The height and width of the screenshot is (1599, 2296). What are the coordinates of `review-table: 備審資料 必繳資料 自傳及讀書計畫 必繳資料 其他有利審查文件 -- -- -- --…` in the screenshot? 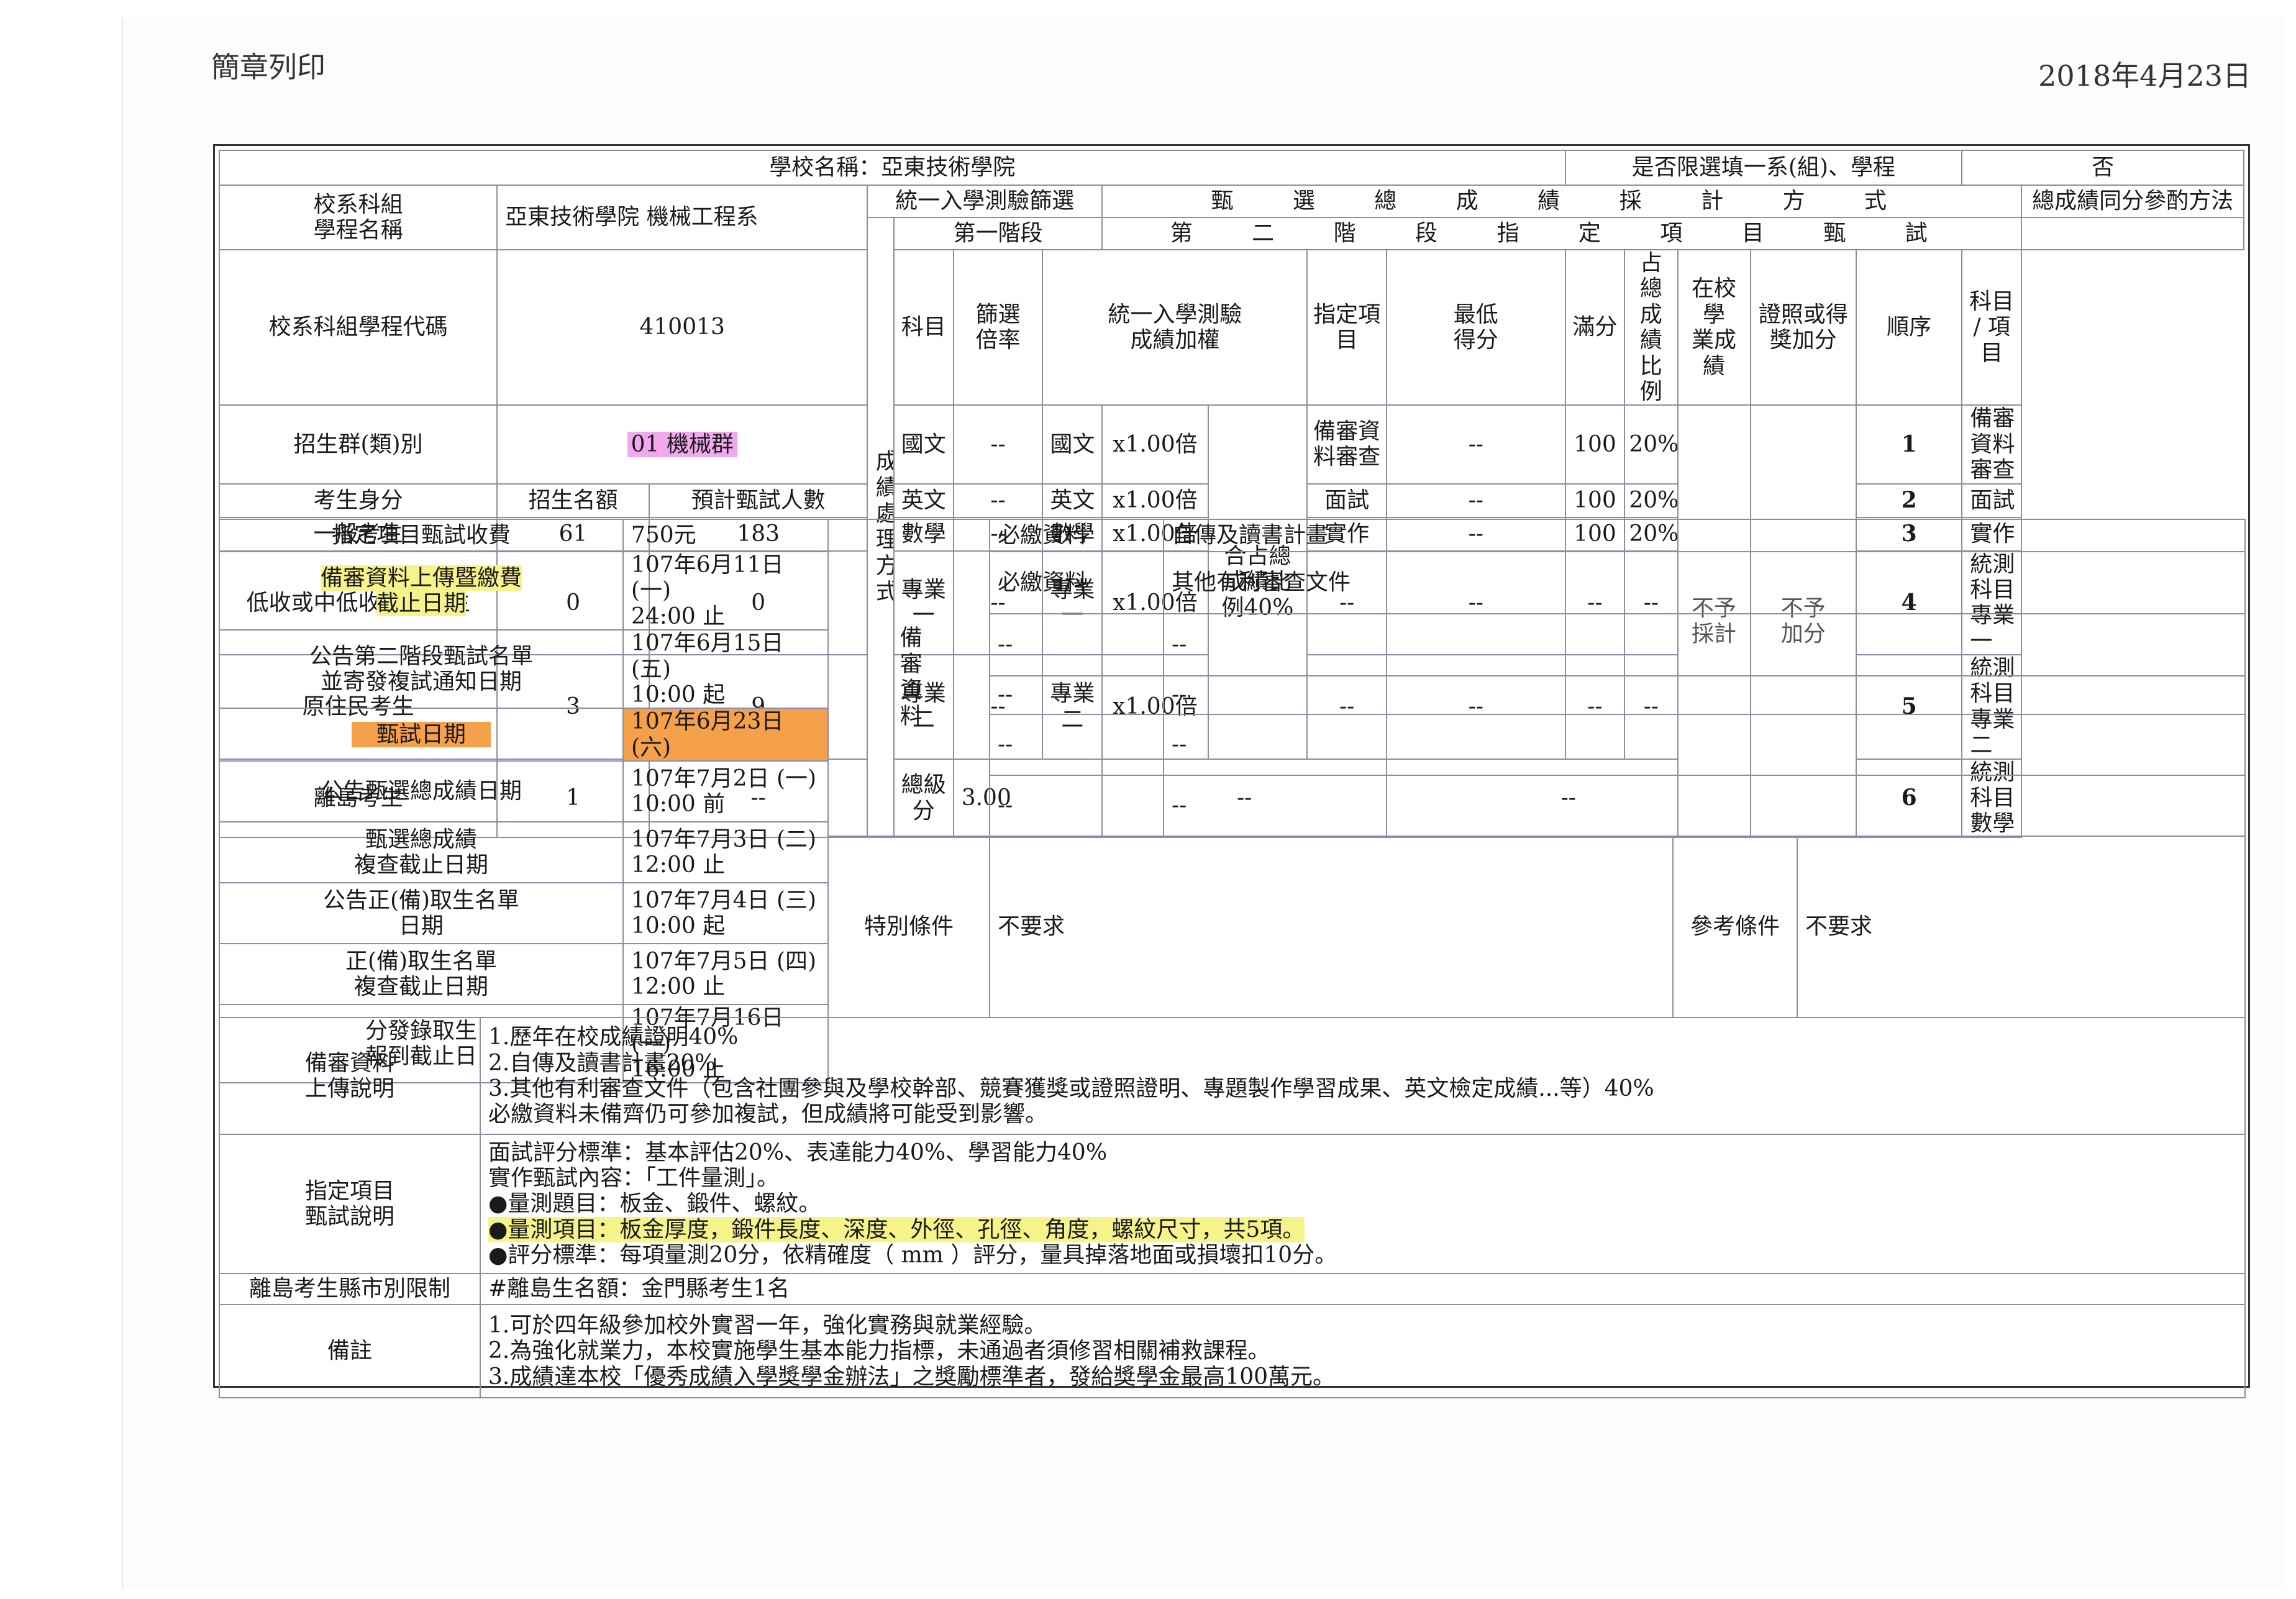 It's located at (1536, 678).